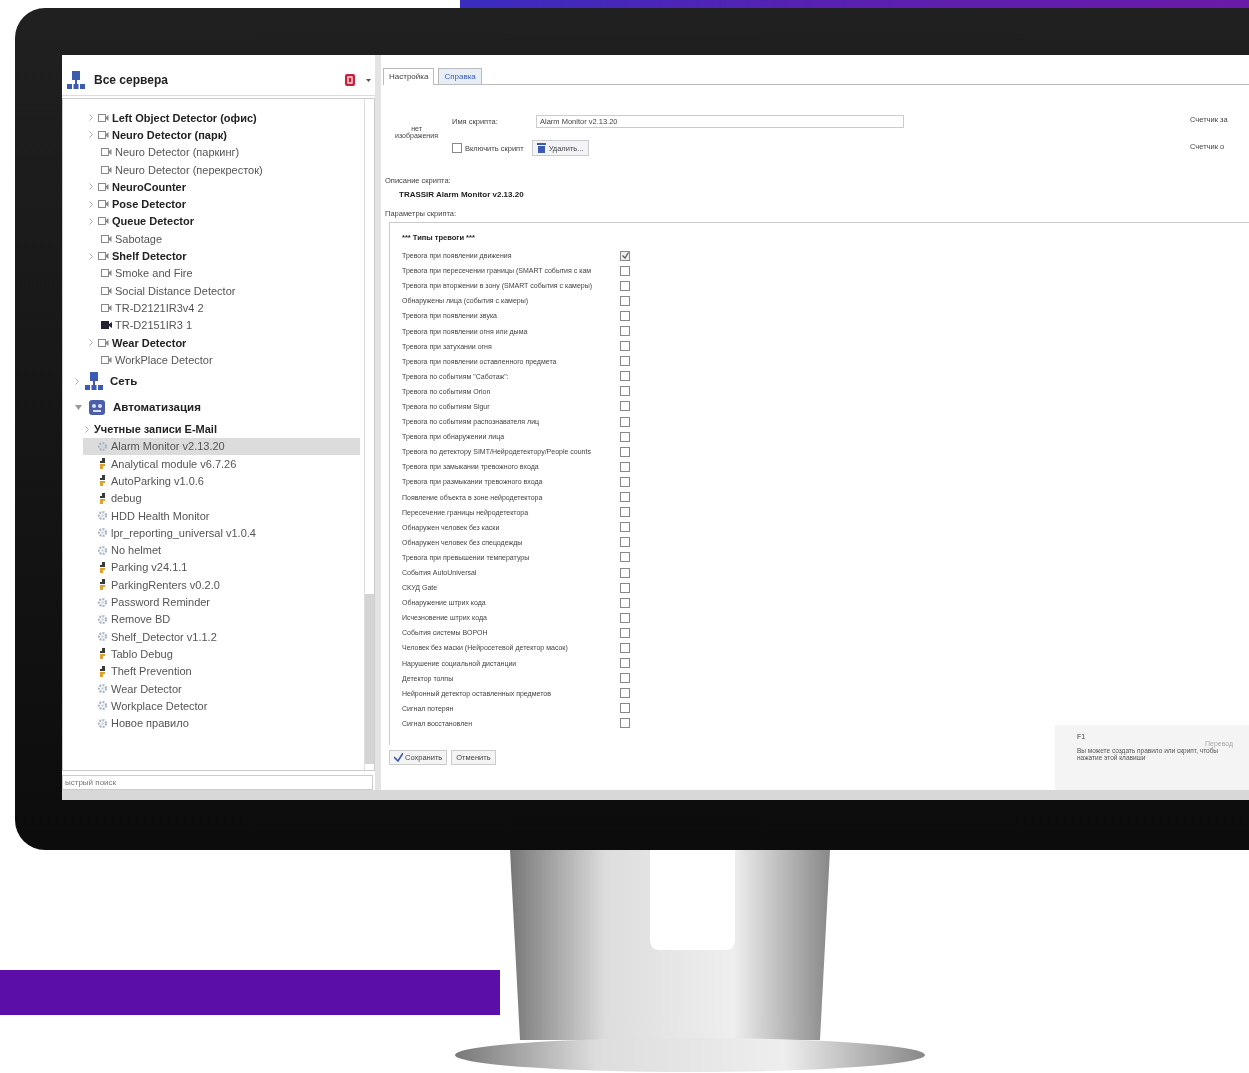 The width and height of the screenshot is (1249, 1073). I want to click on tree-item: ParkingRenters v0.2.0, so click(223, 585).